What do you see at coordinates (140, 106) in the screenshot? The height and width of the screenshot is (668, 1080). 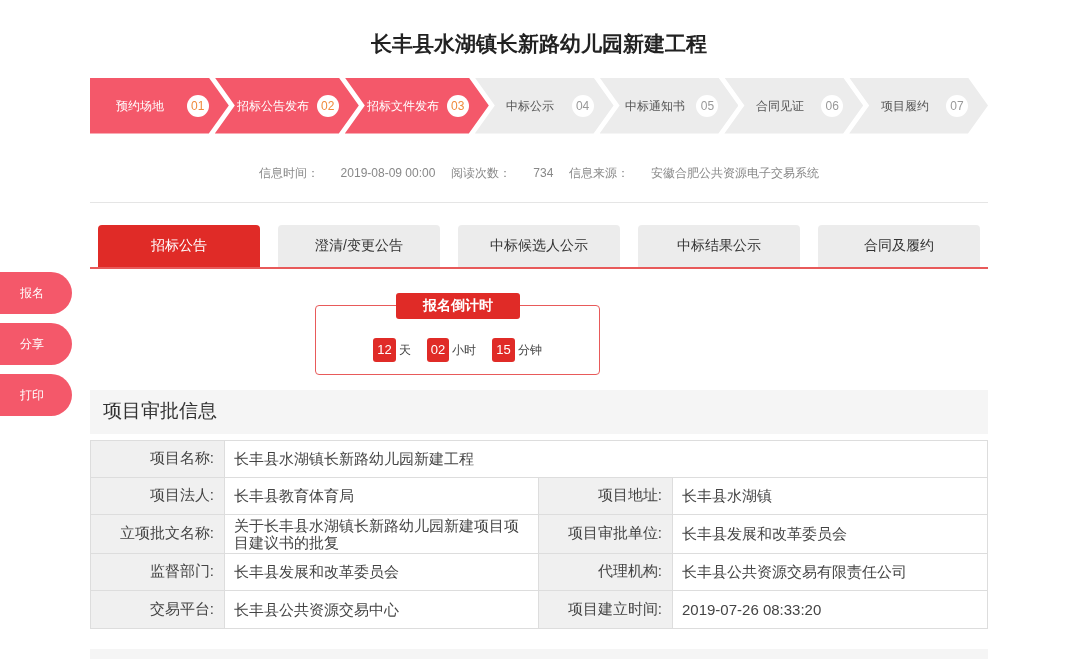 I see `step-label: 预约场地` at bounding box center [140, 106].